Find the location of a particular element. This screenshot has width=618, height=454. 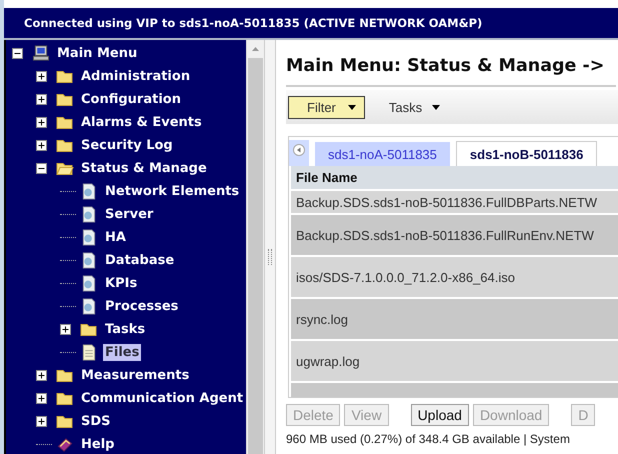

tasks-menu: Tasks is located at coordinates (414, 107).